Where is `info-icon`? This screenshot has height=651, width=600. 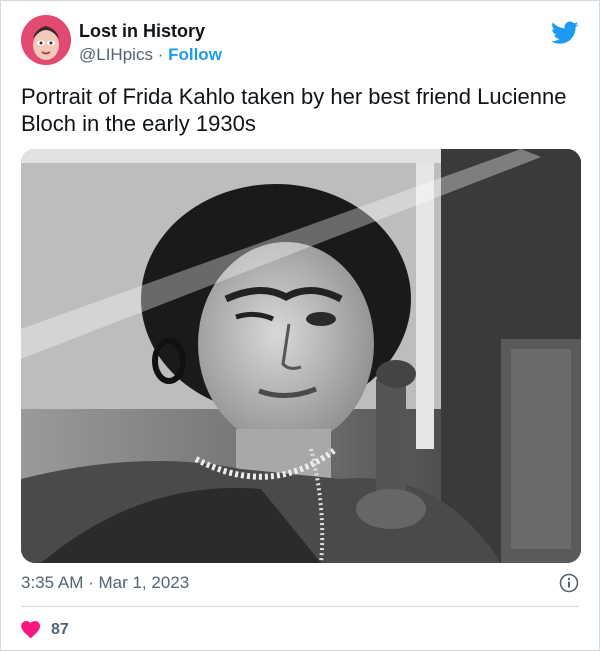 info-icon is located at coordinates (569, 583).